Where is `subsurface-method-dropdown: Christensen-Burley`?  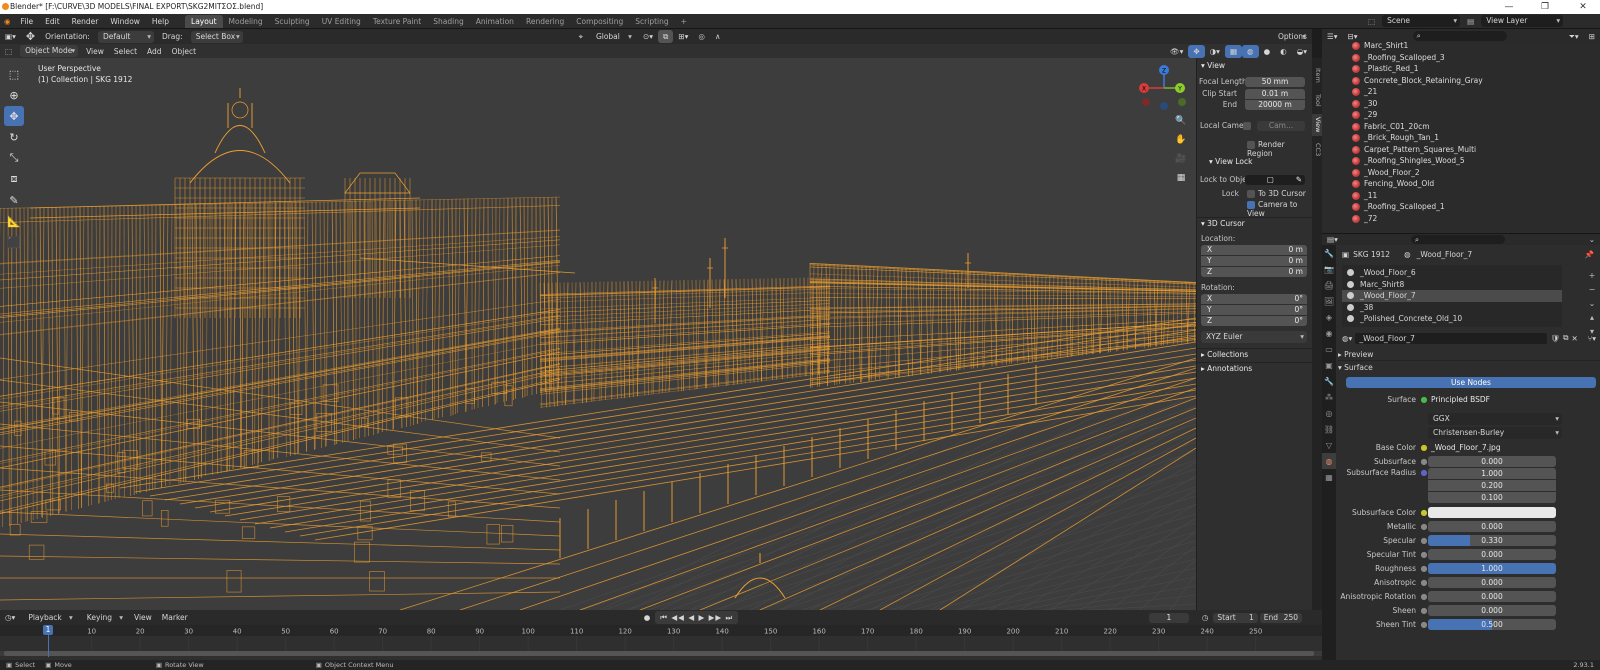
subsurface-method-dropdown: Christensen-Burley is located at coordinates (1495, 433).